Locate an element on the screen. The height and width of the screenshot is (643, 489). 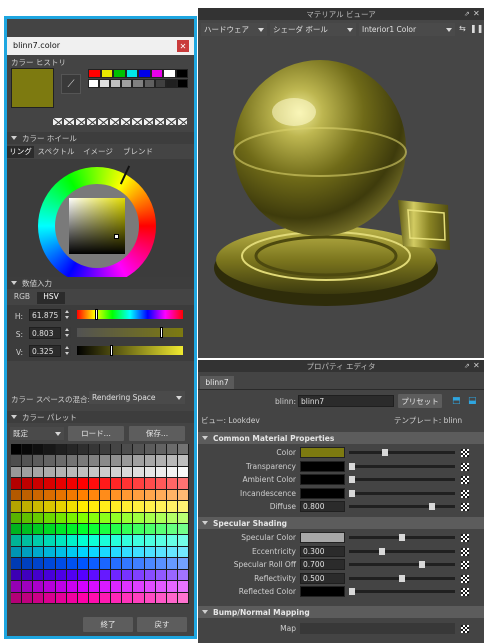
editor-float-icon: ⇗ is located at coordinates (467, 366).